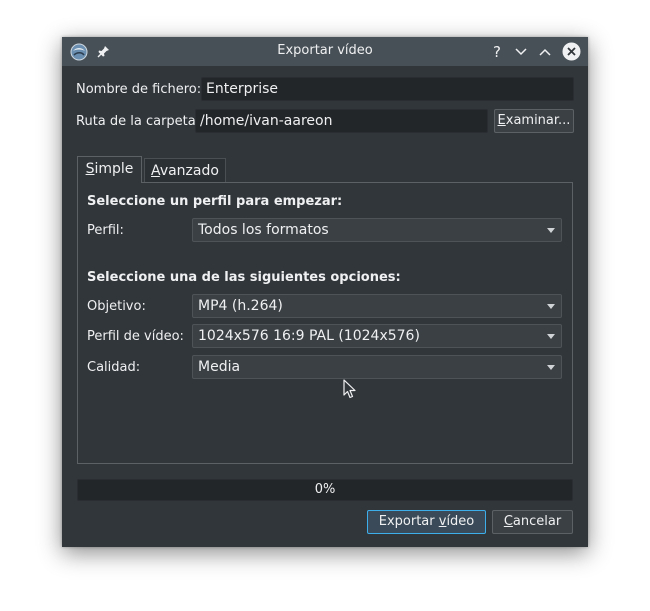 The image size is (650, 611). Describe the element at coordinates (185, 170) in the screenshot. I see `tab-advanced: Avanzado` at that location.